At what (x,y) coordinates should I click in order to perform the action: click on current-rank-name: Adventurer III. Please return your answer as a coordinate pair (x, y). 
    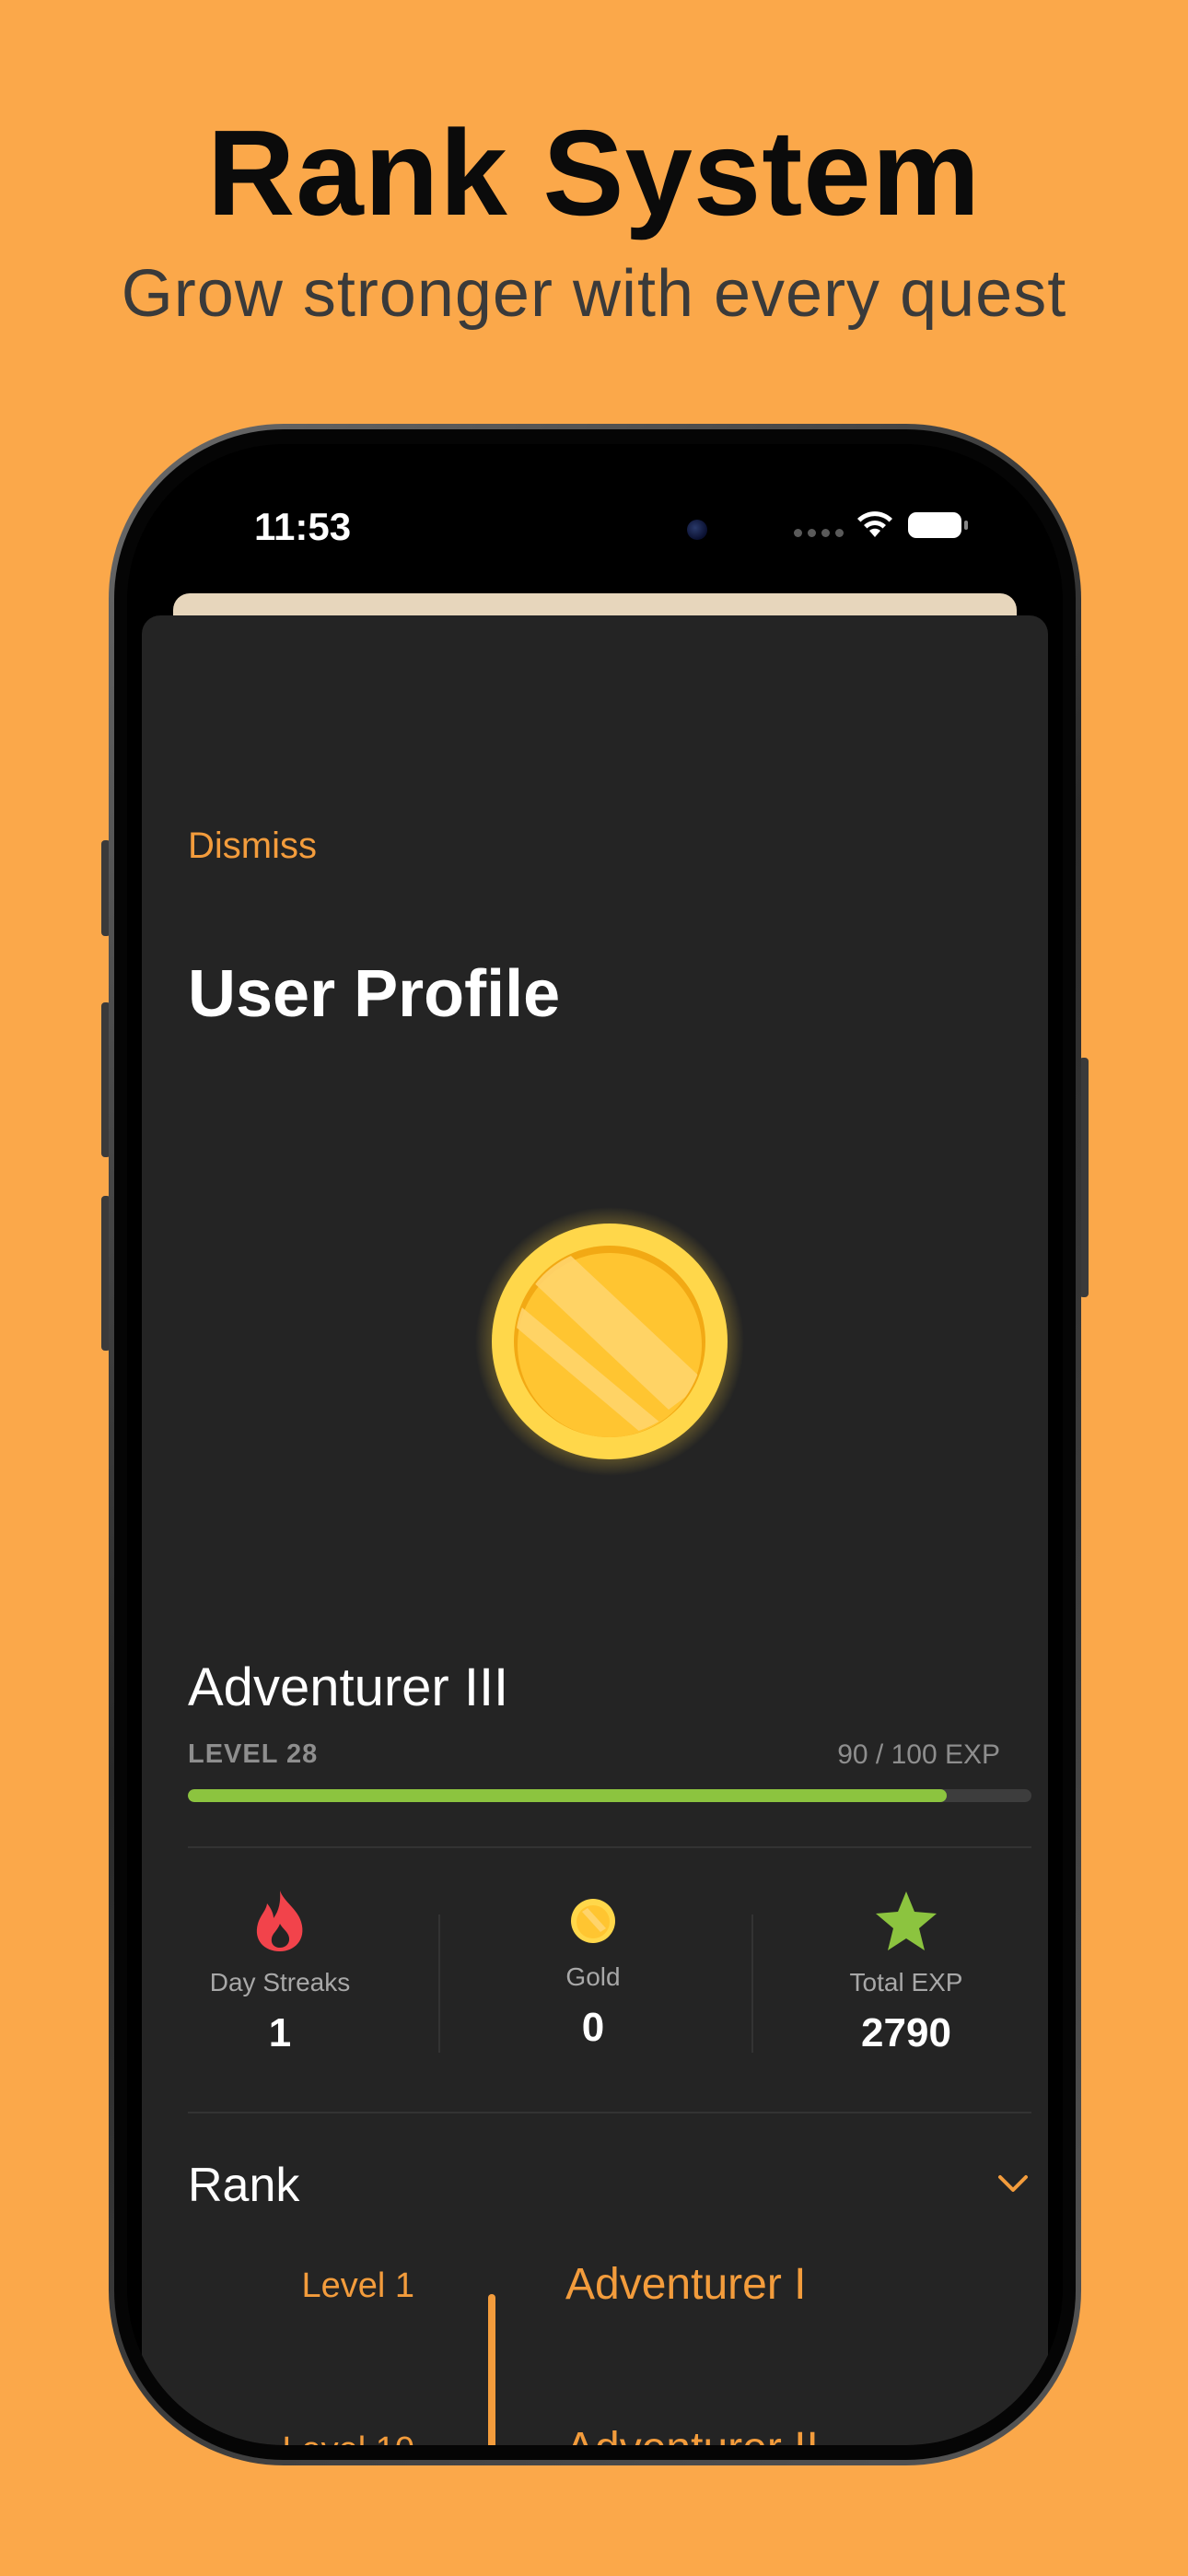
    Looking at the image, I should click on (348, 1687).